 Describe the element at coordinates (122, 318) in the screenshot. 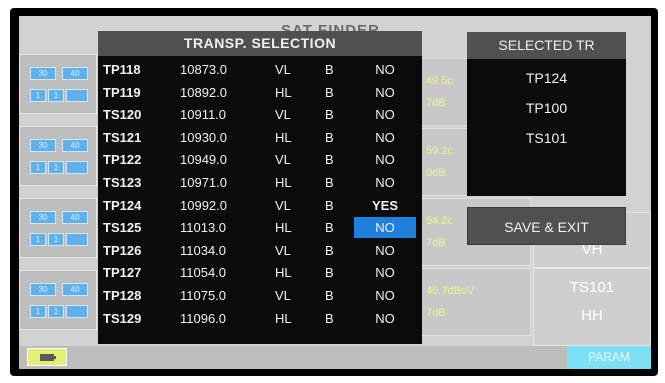

I see `transponder-id: TS129` at that location.